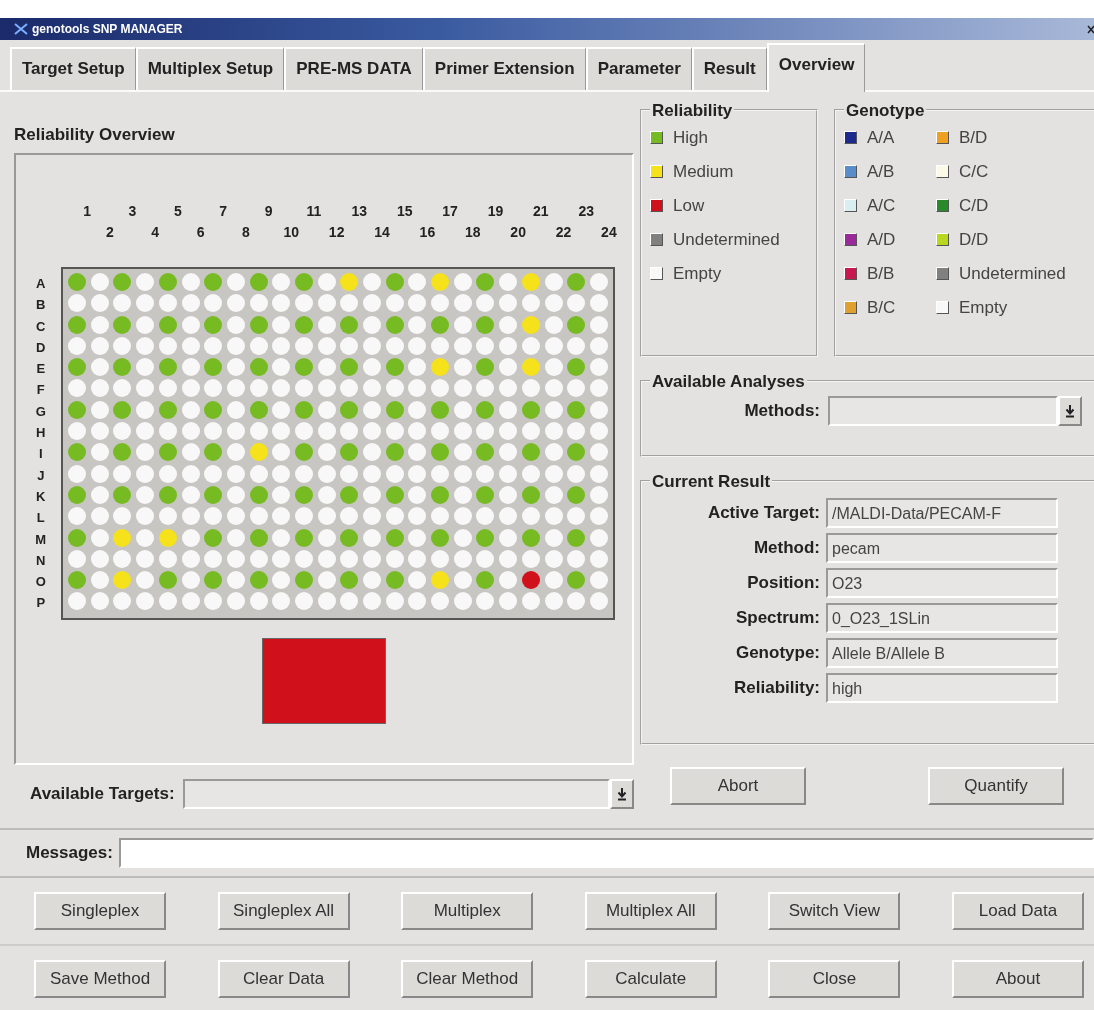 The height and width of the screenshot is (1010, 1094). What do you see at coordinates (942, 513) in the screenshot?
I see `value-field: /MALDI-Data/PECAM-F` at bounding box center [942, 513].